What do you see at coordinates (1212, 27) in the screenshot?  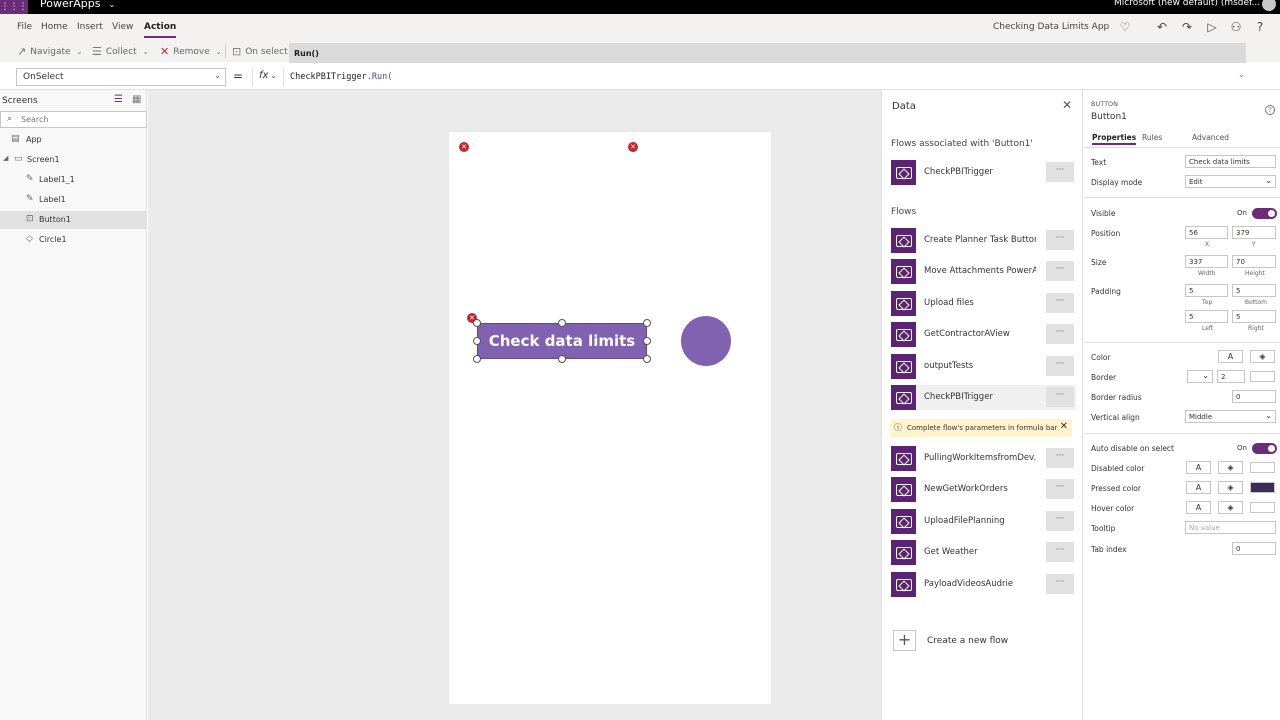 I see `play-icon: ▷` at bounding box center [1212, 27].